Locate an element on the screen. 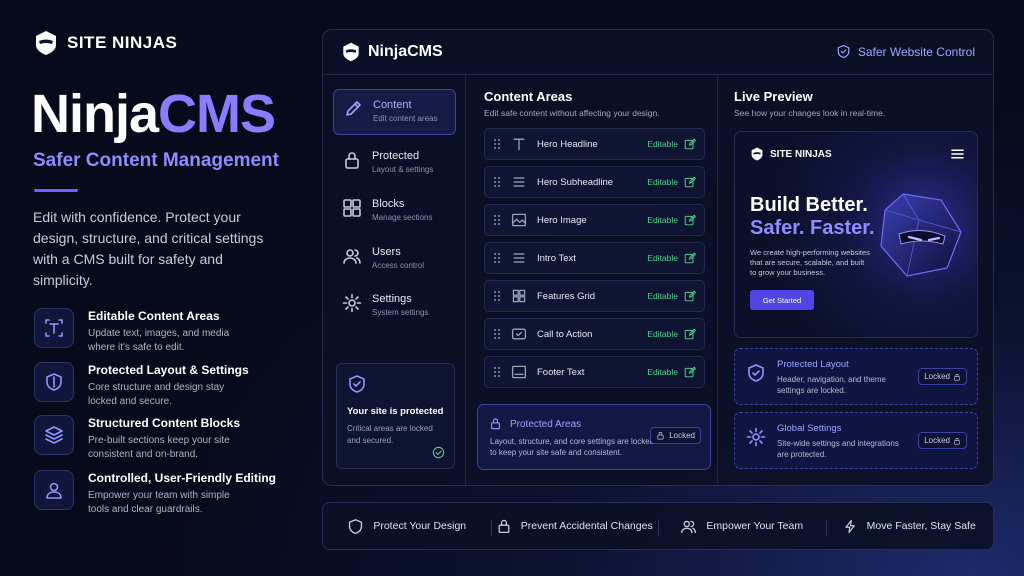 This screenshot has width=1024, height=576. content-areas-title: Content Areas is located at coordinates (528, 96).